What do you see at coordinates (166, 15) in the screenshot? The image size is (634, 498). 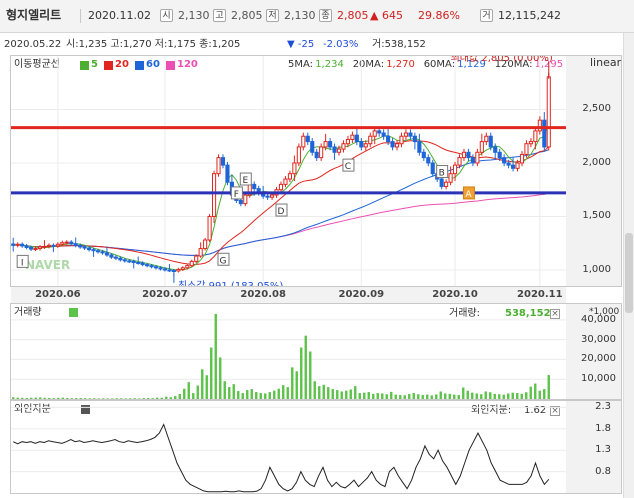 I see `open-icon: 시` at bounding box center [166, 15].